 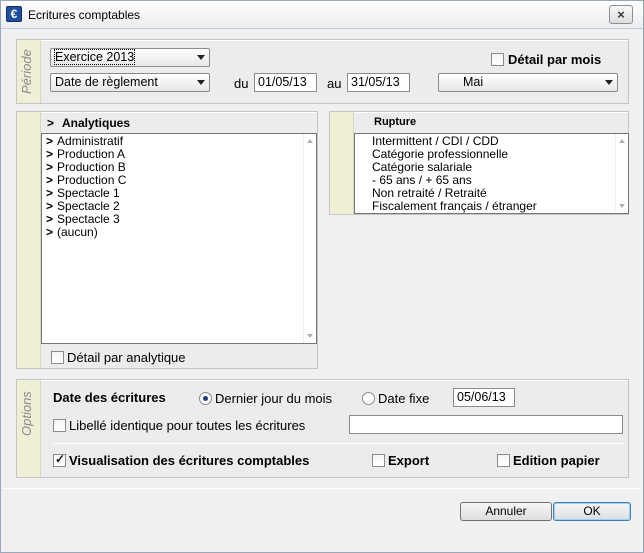 I want to click on detail-par-analytique-label: Détail par analytique, so click(x=126, y=357).